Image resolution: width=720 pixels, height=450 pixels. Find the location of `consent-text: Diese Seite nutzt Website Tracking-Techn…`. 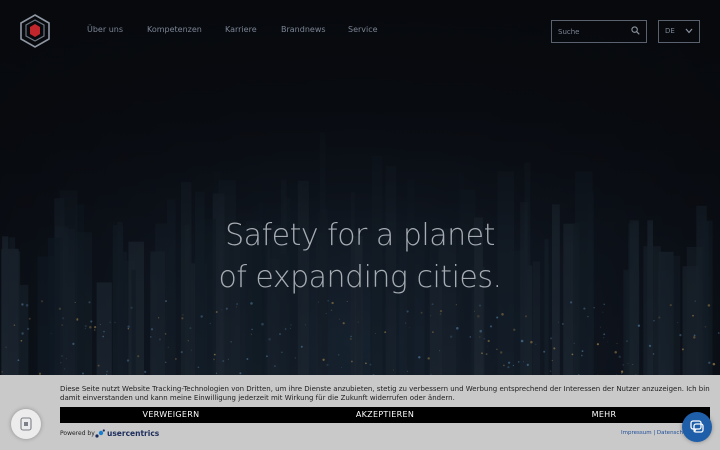

consent-text: Diese Seite nutzt Website Tracking-Techn… is located at coordinates (385, 393).